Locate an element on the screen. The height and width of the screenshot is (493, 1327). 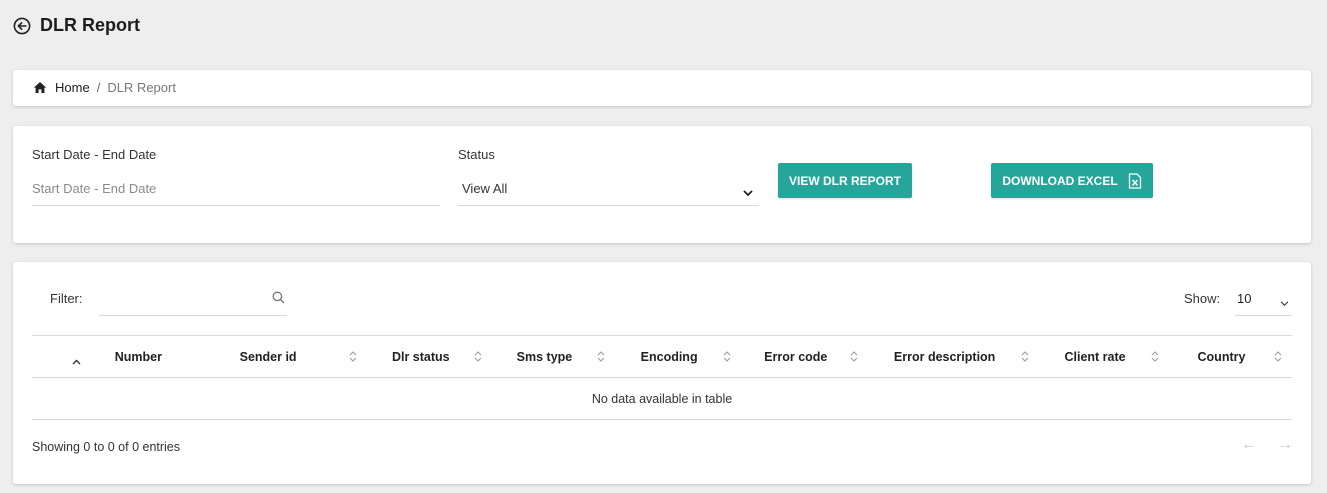
column-header-error-description: Error description is located at coordinates (954, 356).